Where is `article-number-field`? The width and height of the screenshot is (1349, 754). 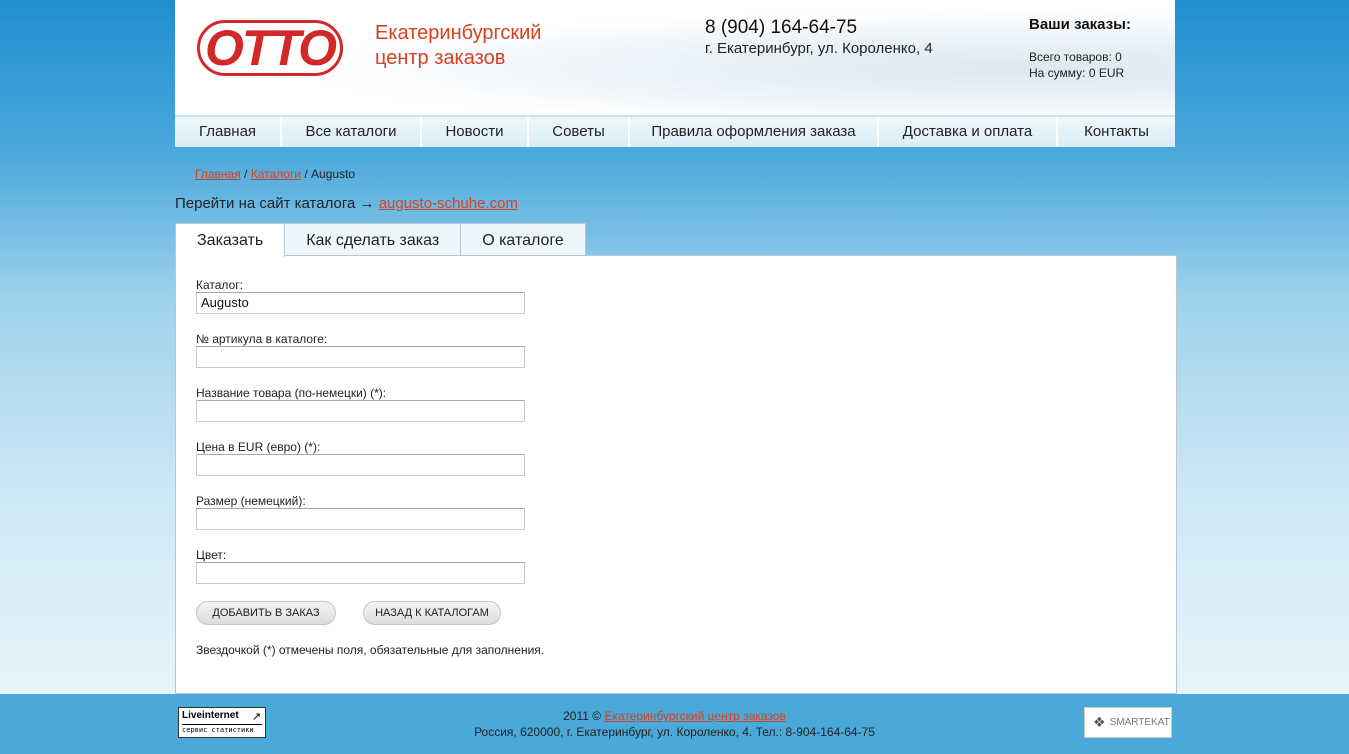
article-number-field is located at coordinates (360, 357).